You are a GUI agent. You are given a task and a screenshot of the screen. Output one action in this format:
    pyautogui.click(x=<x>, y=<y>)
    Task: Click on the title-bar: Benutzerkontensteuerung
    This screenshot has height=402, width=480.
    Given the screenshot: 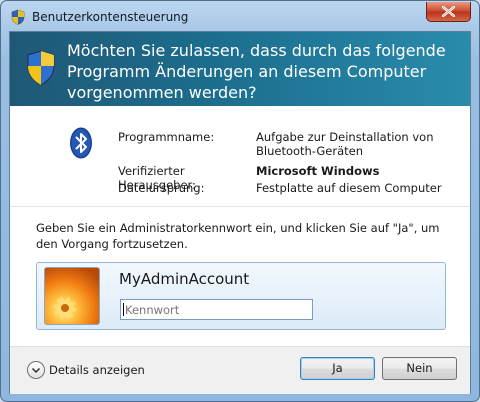 What is the action you would take?
    pyautogui.click(x=240, y=16)
    